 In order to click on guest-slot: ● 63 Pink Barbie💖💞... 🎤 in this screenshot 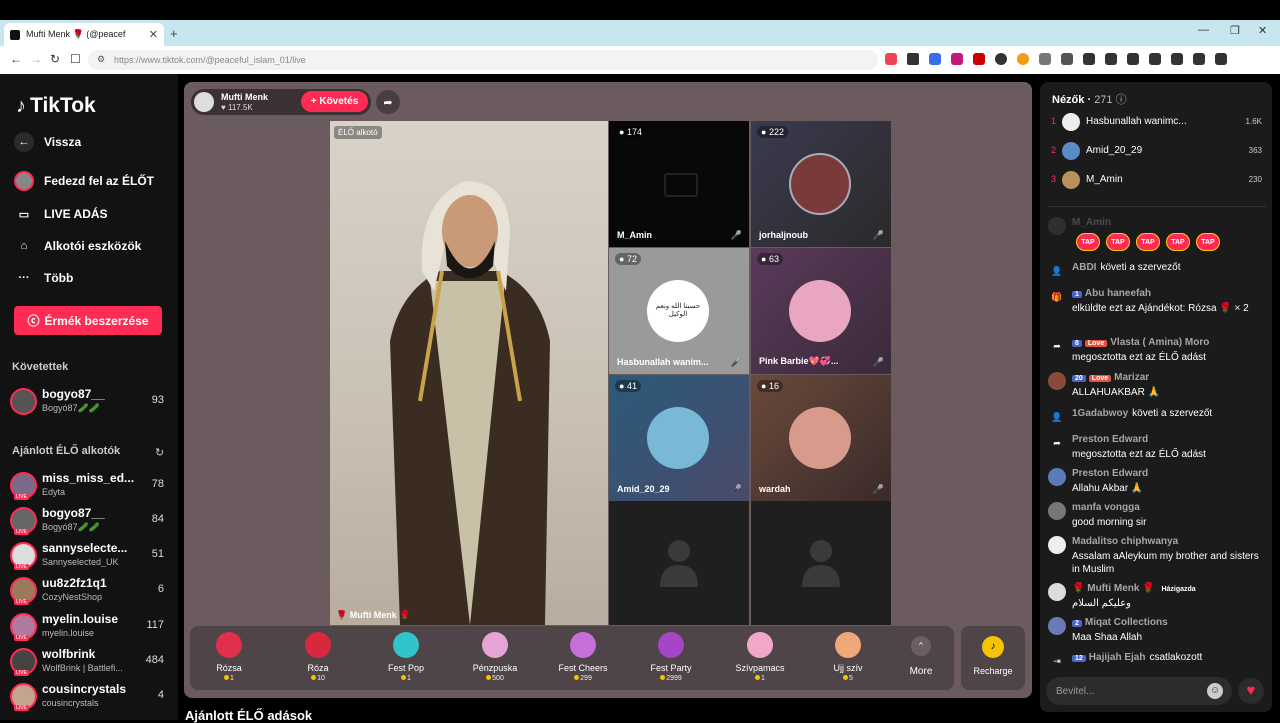, I will do `click(821, 311)`.